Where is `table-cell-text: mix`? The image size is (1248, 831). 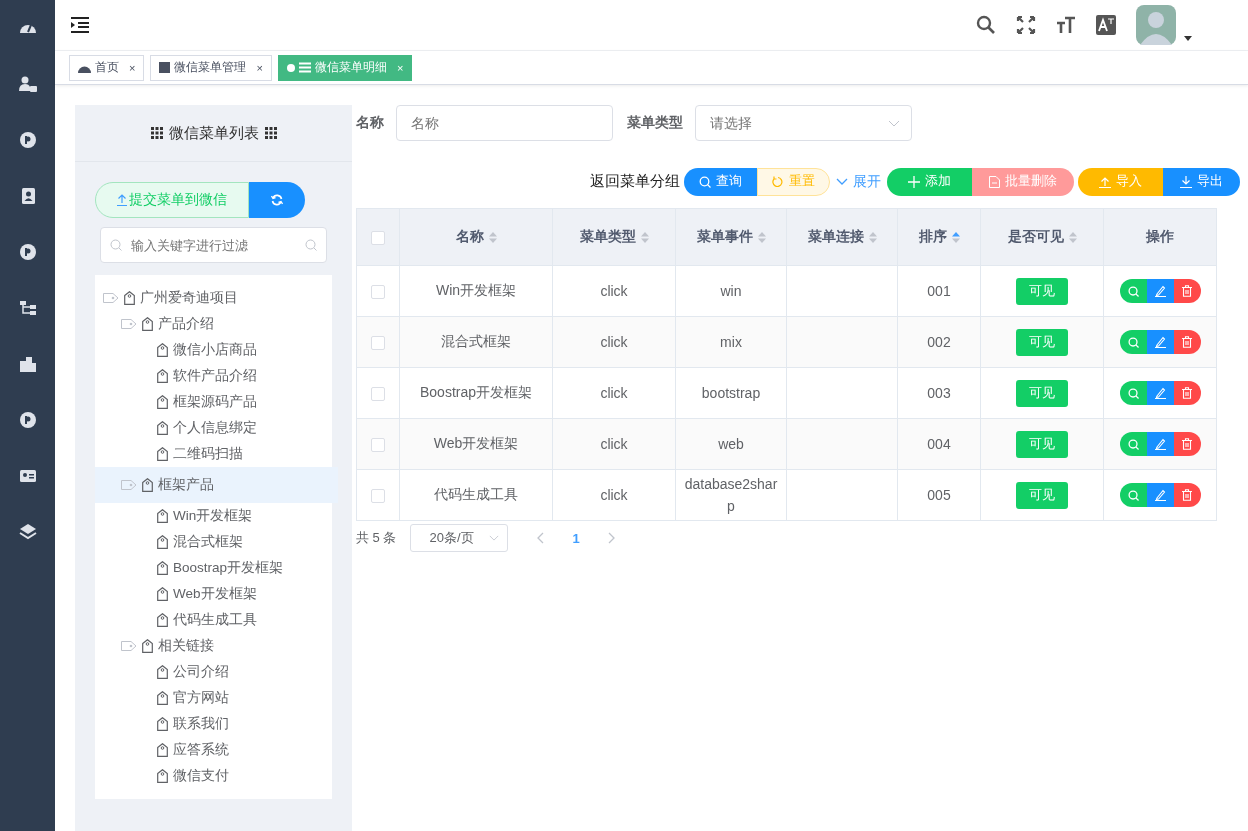 table-cell-text: mix is located at coordinates (731, 342).